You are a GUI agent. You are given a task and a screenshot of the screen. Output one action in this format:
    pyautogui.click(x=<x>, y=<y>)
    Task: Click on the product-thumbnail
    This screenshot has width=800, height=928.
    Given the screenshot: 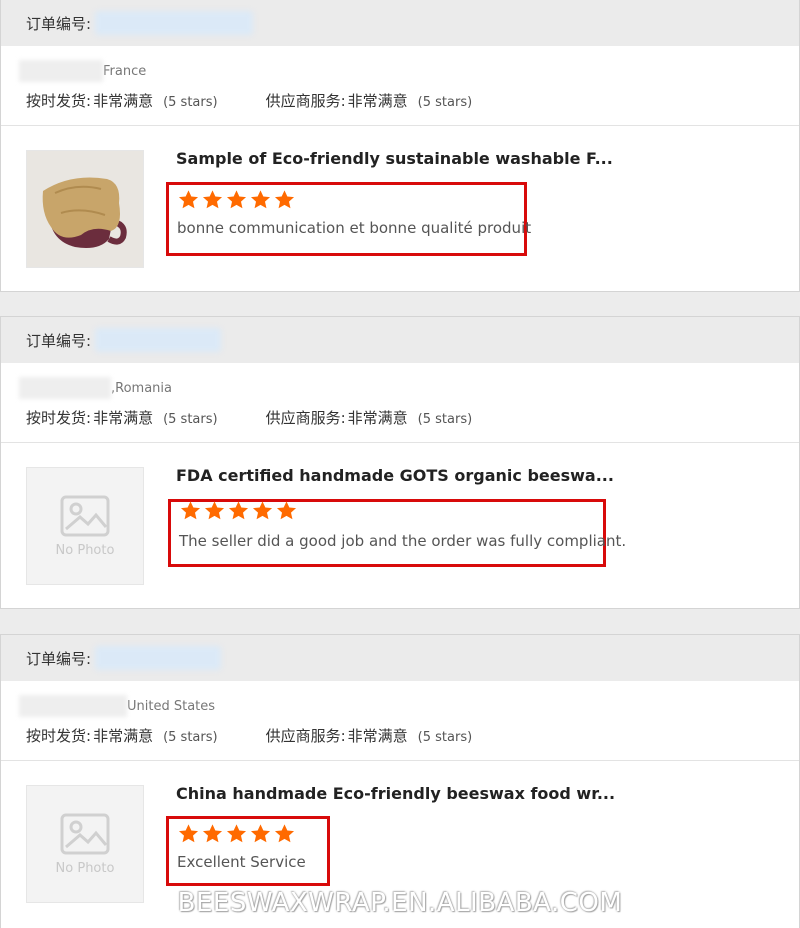 What is the action you would take?
    pyautogui.click(x=85, y=209)
    